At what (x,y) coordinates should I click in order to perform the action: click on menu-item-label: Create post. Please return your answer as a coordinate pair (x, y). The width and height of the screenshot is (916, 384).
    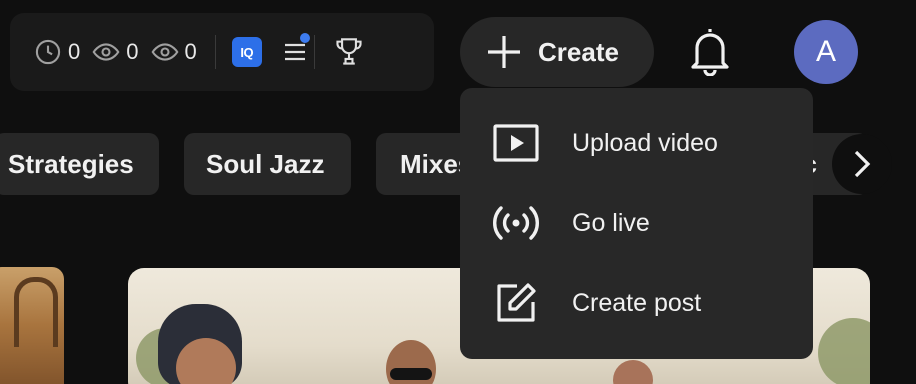
    Looking at the image, I should click on (637, 302).